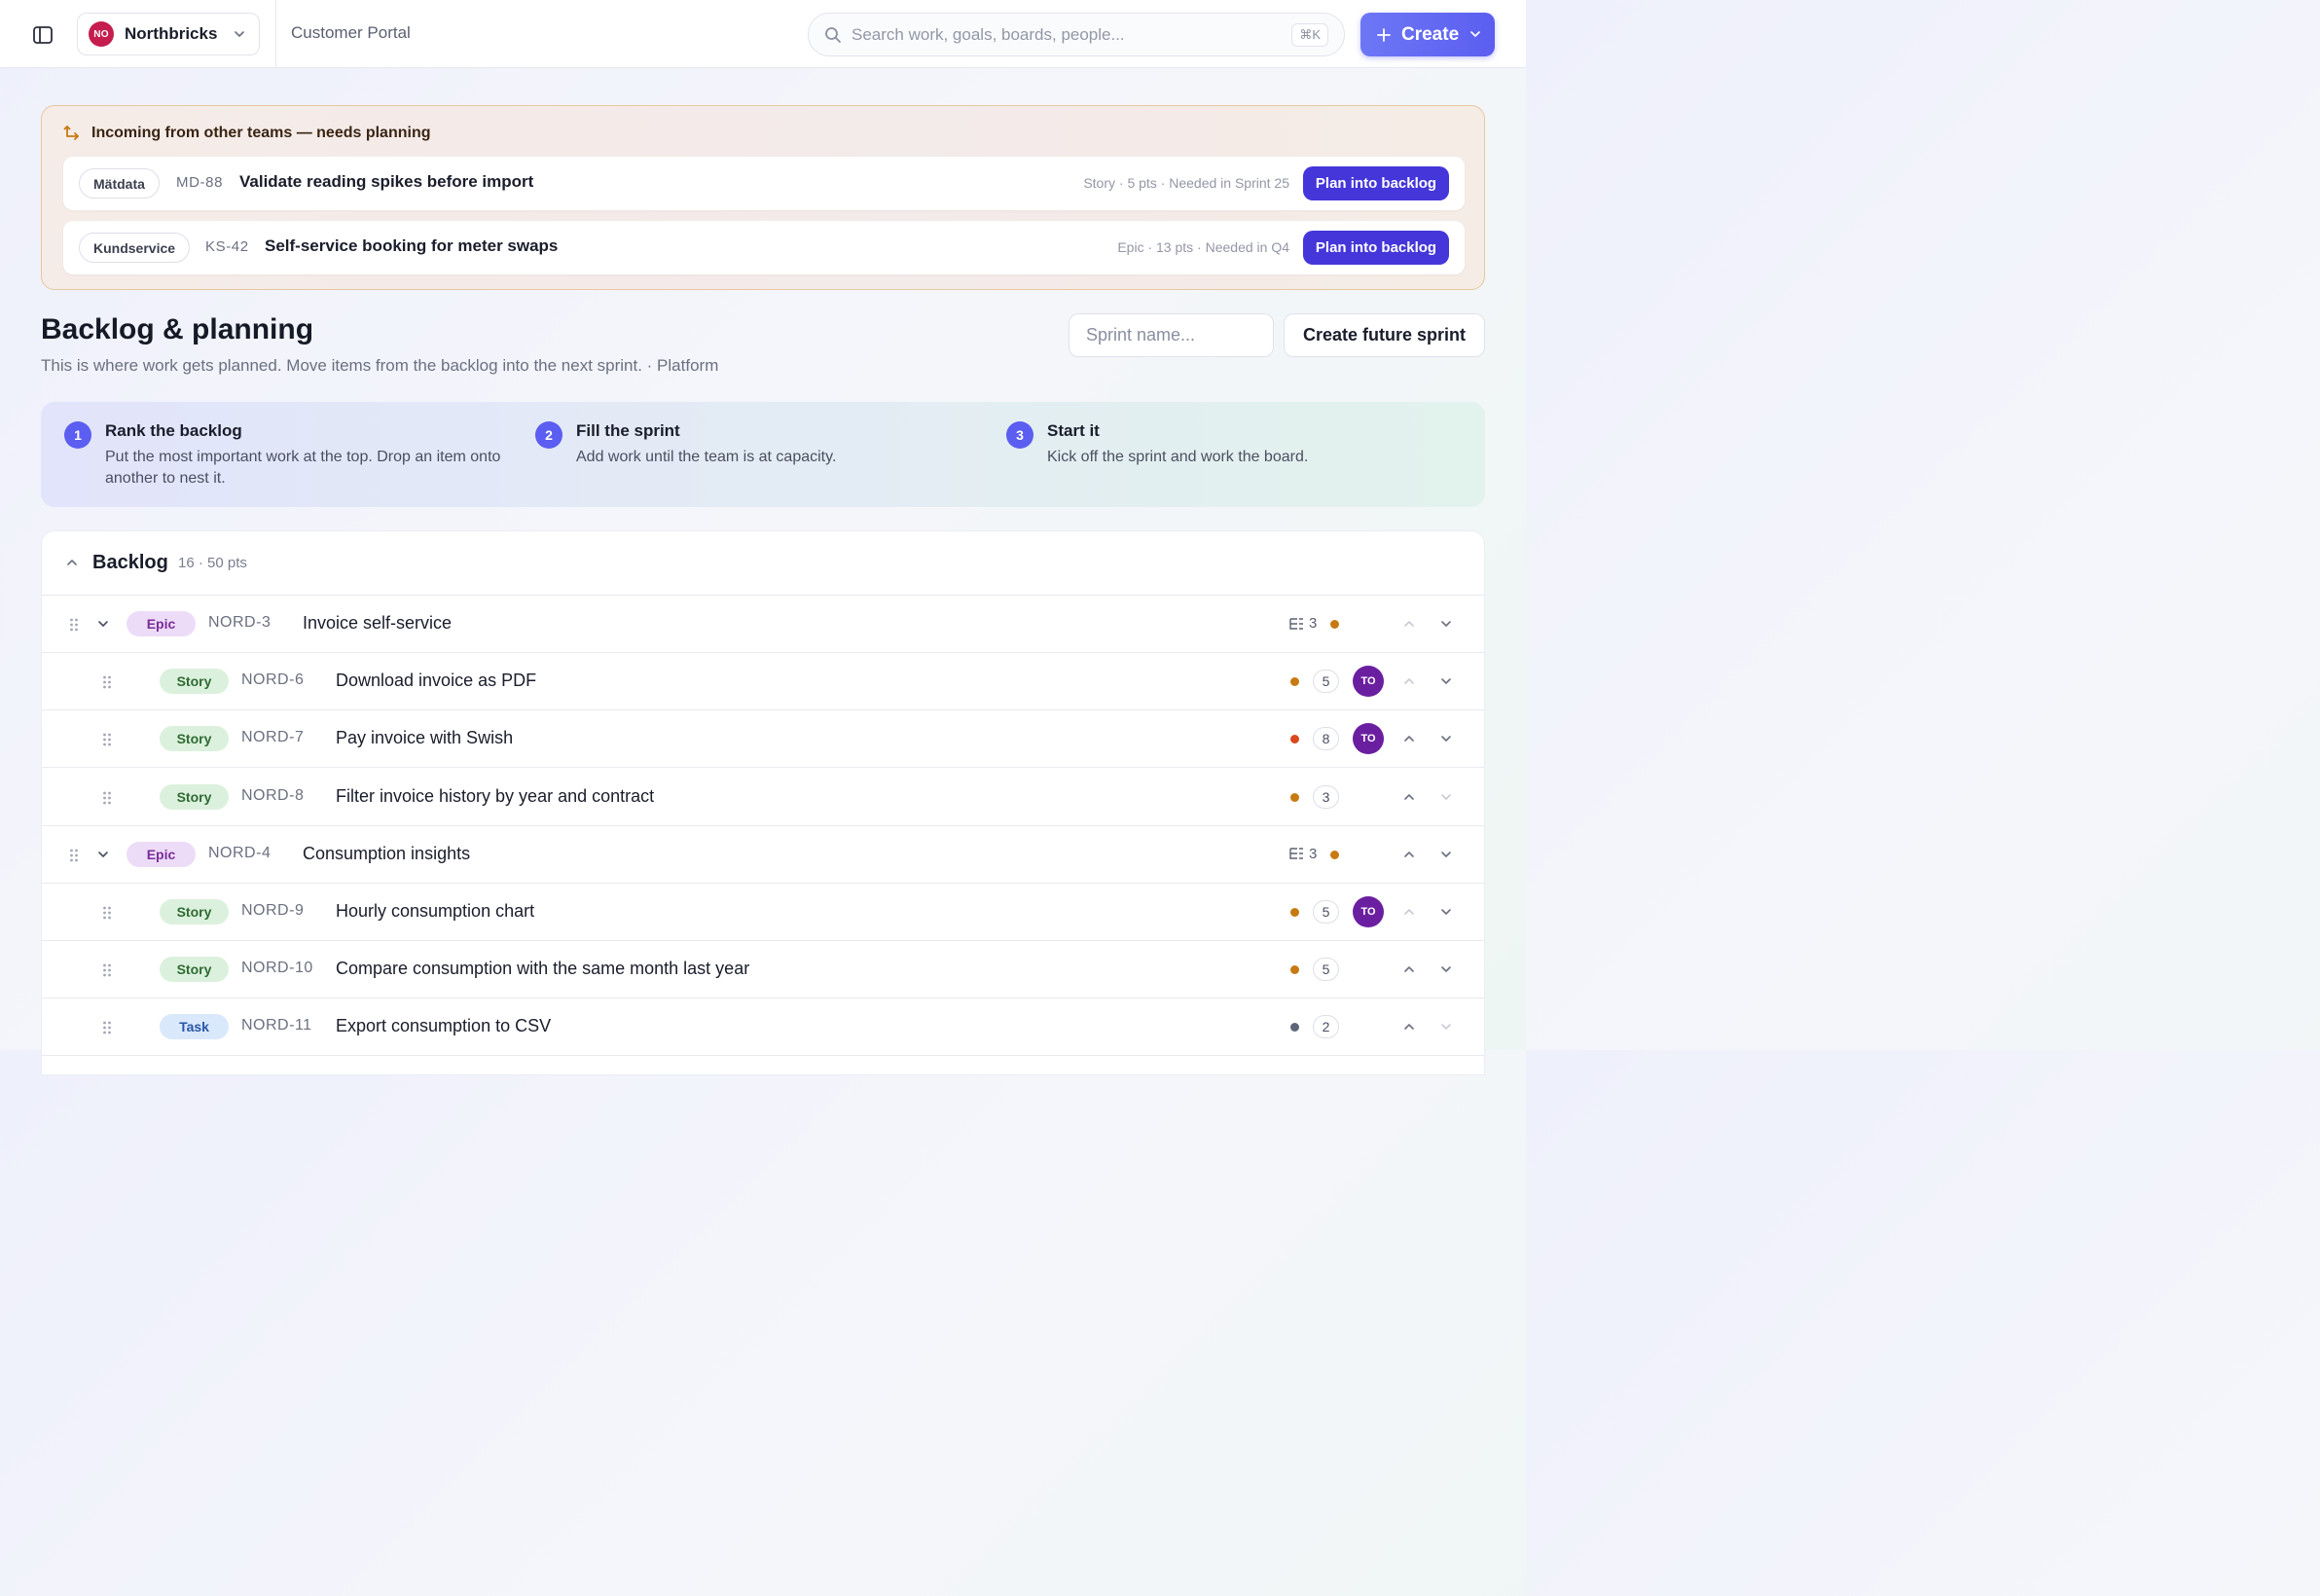 The image size is (2320, 1596). Describe the element at coordinates (1066, 34) in the screenshot. I see `search-input` at that location.